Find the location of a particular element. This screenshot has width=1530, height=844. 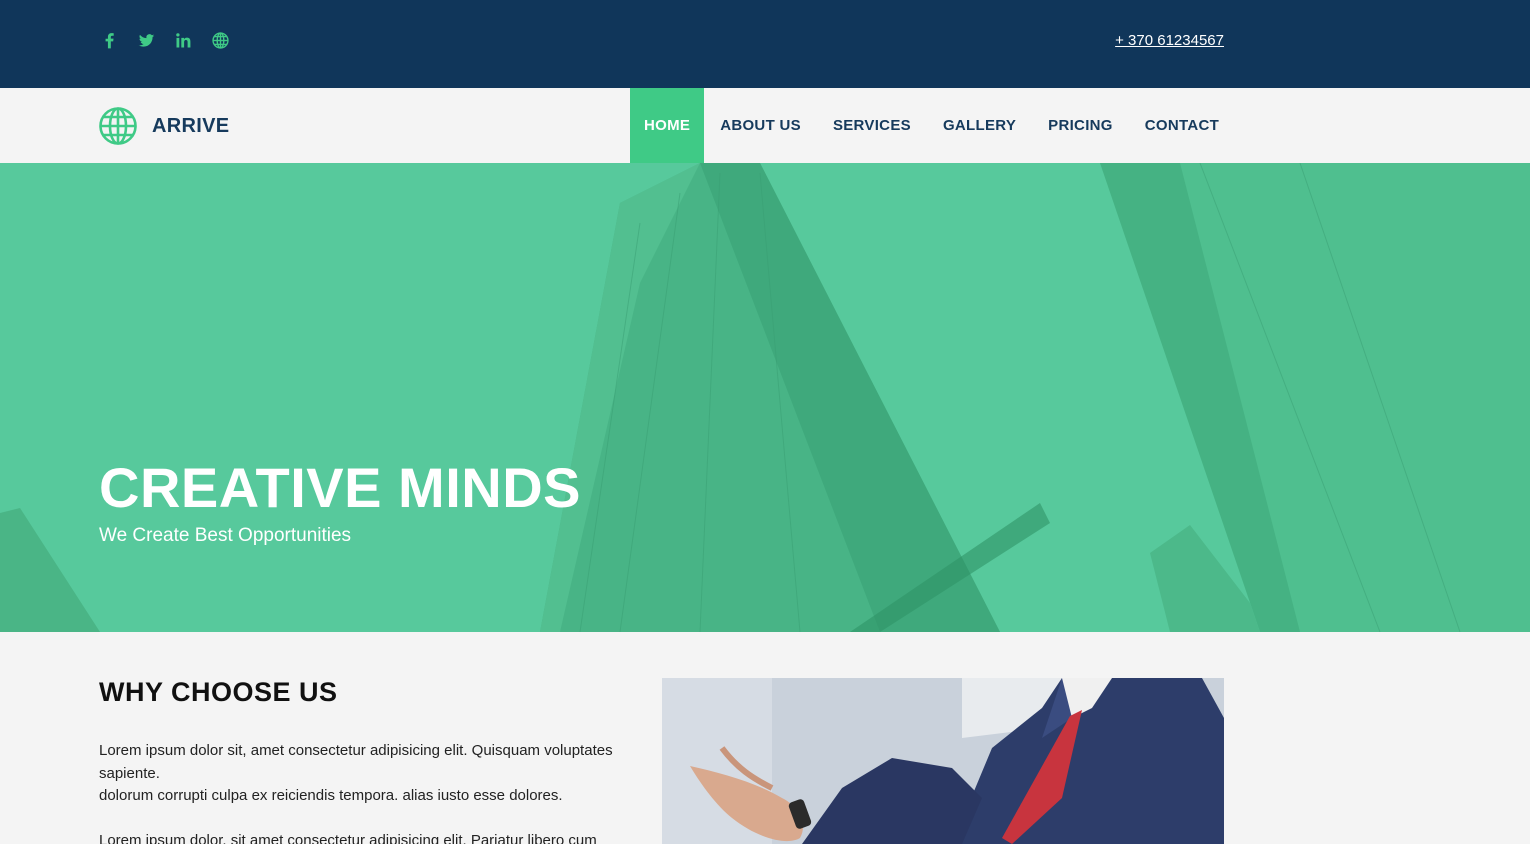

brand-logo: ARRIVE is located at coordinates (163, 126).